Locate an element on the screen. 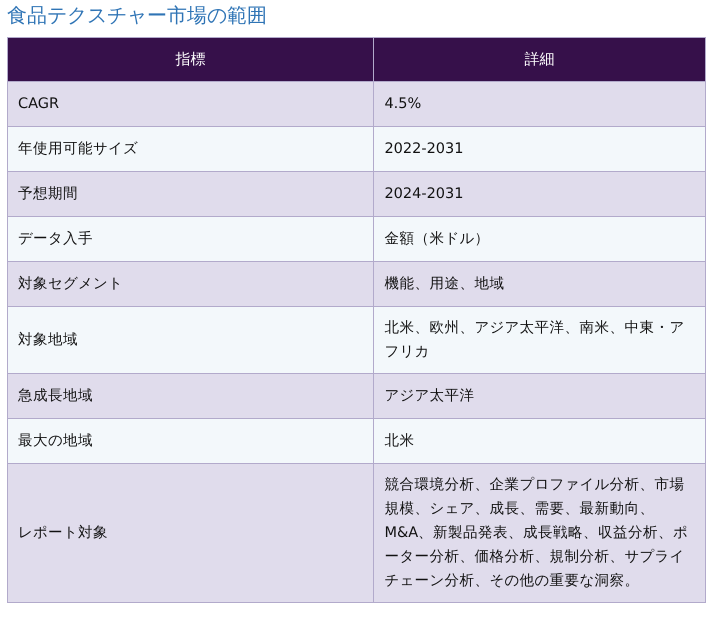 The height and width of the screenshot is (630, 711). table-cell: 北米、欧州、アジア太平洋、南米、中東・アフリカ is located at coordinates (540, 340).